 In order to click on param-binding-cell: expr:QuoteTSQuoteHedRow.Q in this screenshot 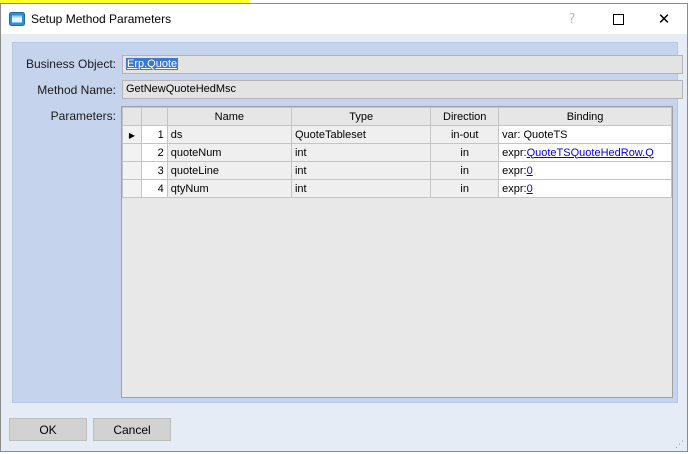, I will do `click(585, 152)`.